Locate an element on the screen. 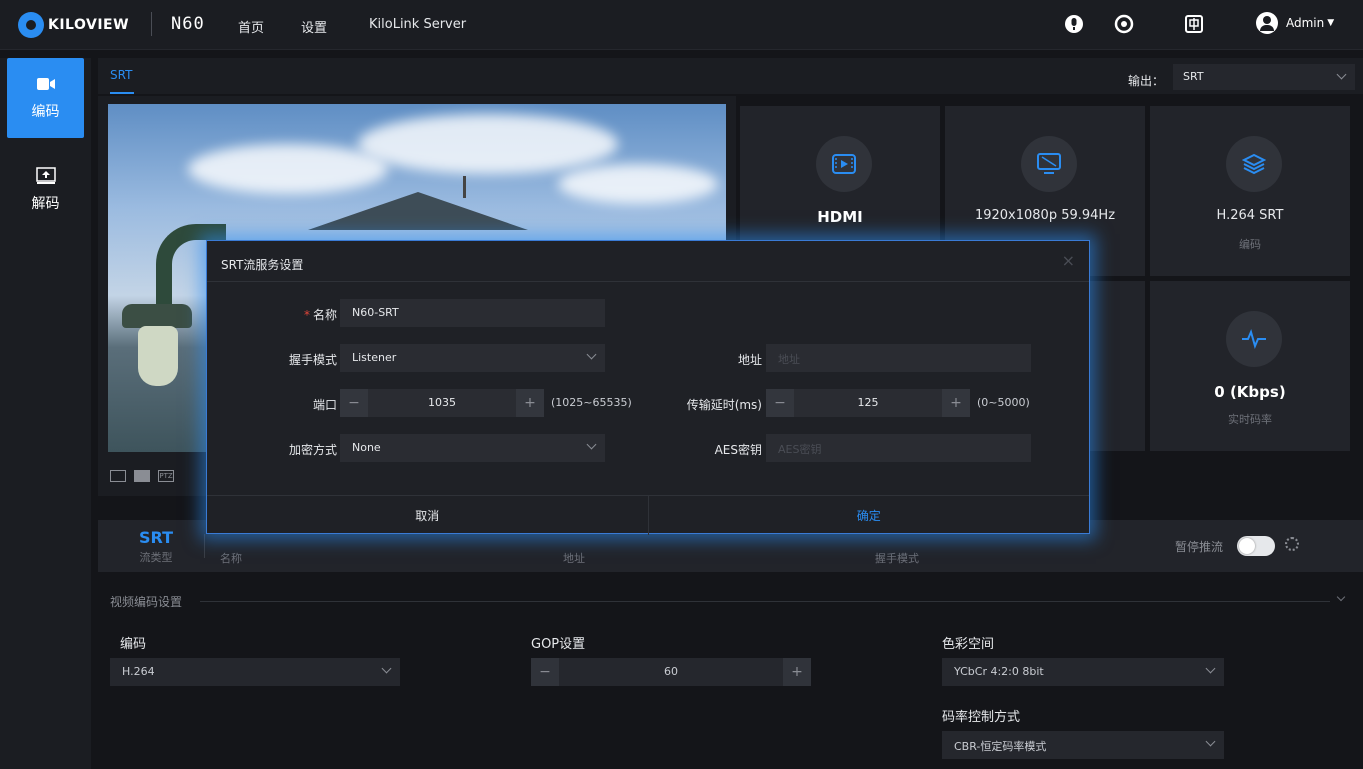 The width and height of the screenshot is (1363, 769). sidebar-item-decode: 解码 is located at coordinates (45, 190).